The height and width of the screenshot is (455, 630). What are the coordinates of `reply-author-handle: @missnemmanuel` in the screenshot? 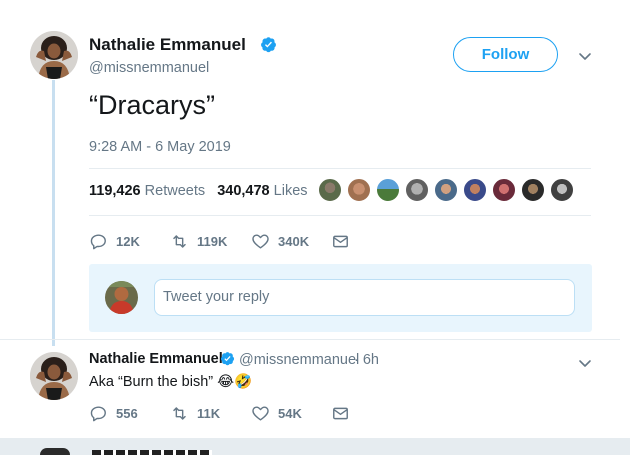 It's located at (299, 360).